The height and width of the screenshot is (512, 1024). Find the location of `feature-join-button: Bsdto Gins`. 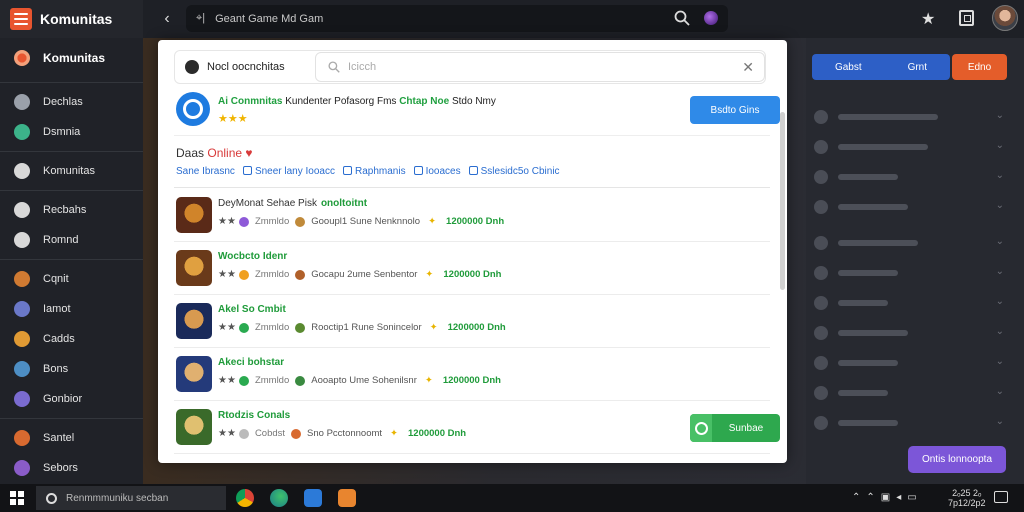

feature-join-button: Bsdto Gins is located at coordinates (735, 110).